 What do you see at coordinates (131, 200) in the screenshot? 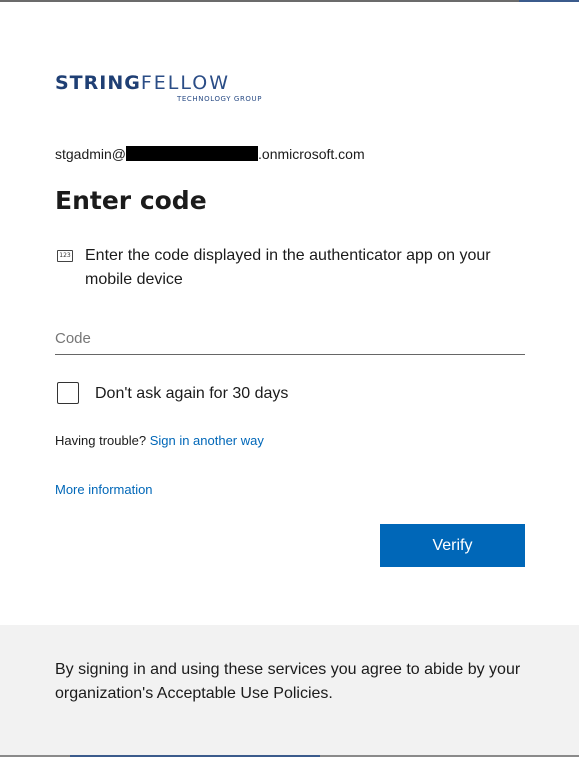
I see `page-title: Enter code` at bounding box center [131, 200].